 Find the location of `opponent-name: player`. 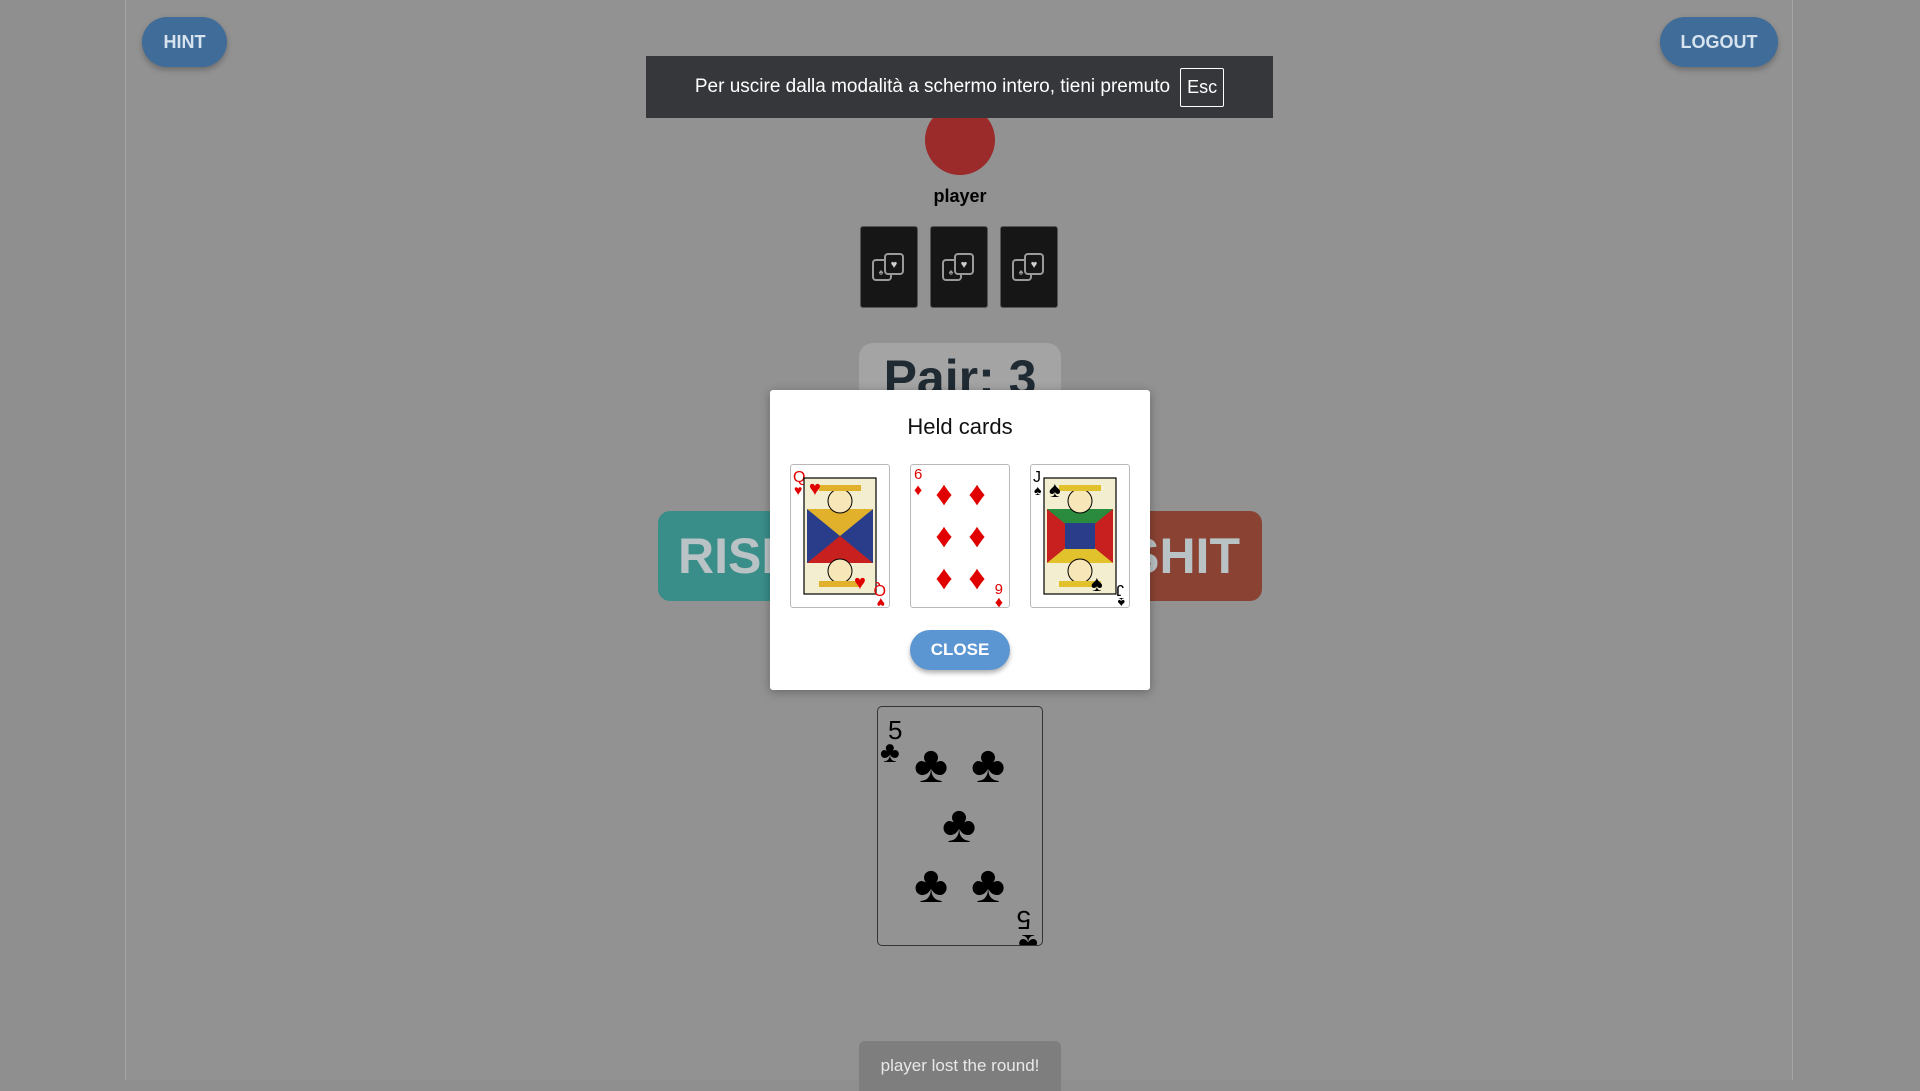

opponent-name: player is located at coordinates (960, 196).